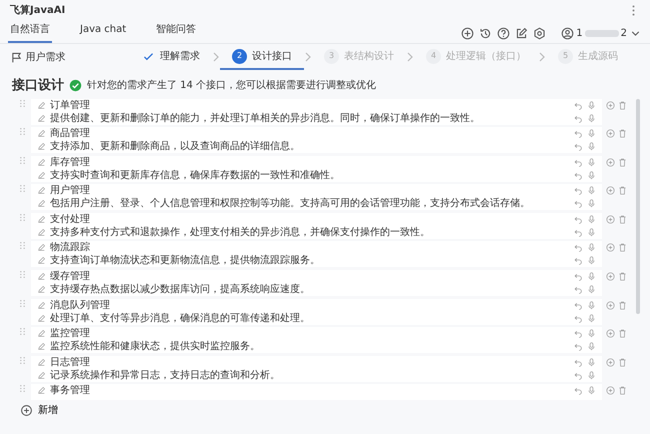 The height and width of the screenshot is (434, 650). Describe the element at coordinates (262, 57) in the screenshot. I see `step-tab: 2 设计接口` at that location.